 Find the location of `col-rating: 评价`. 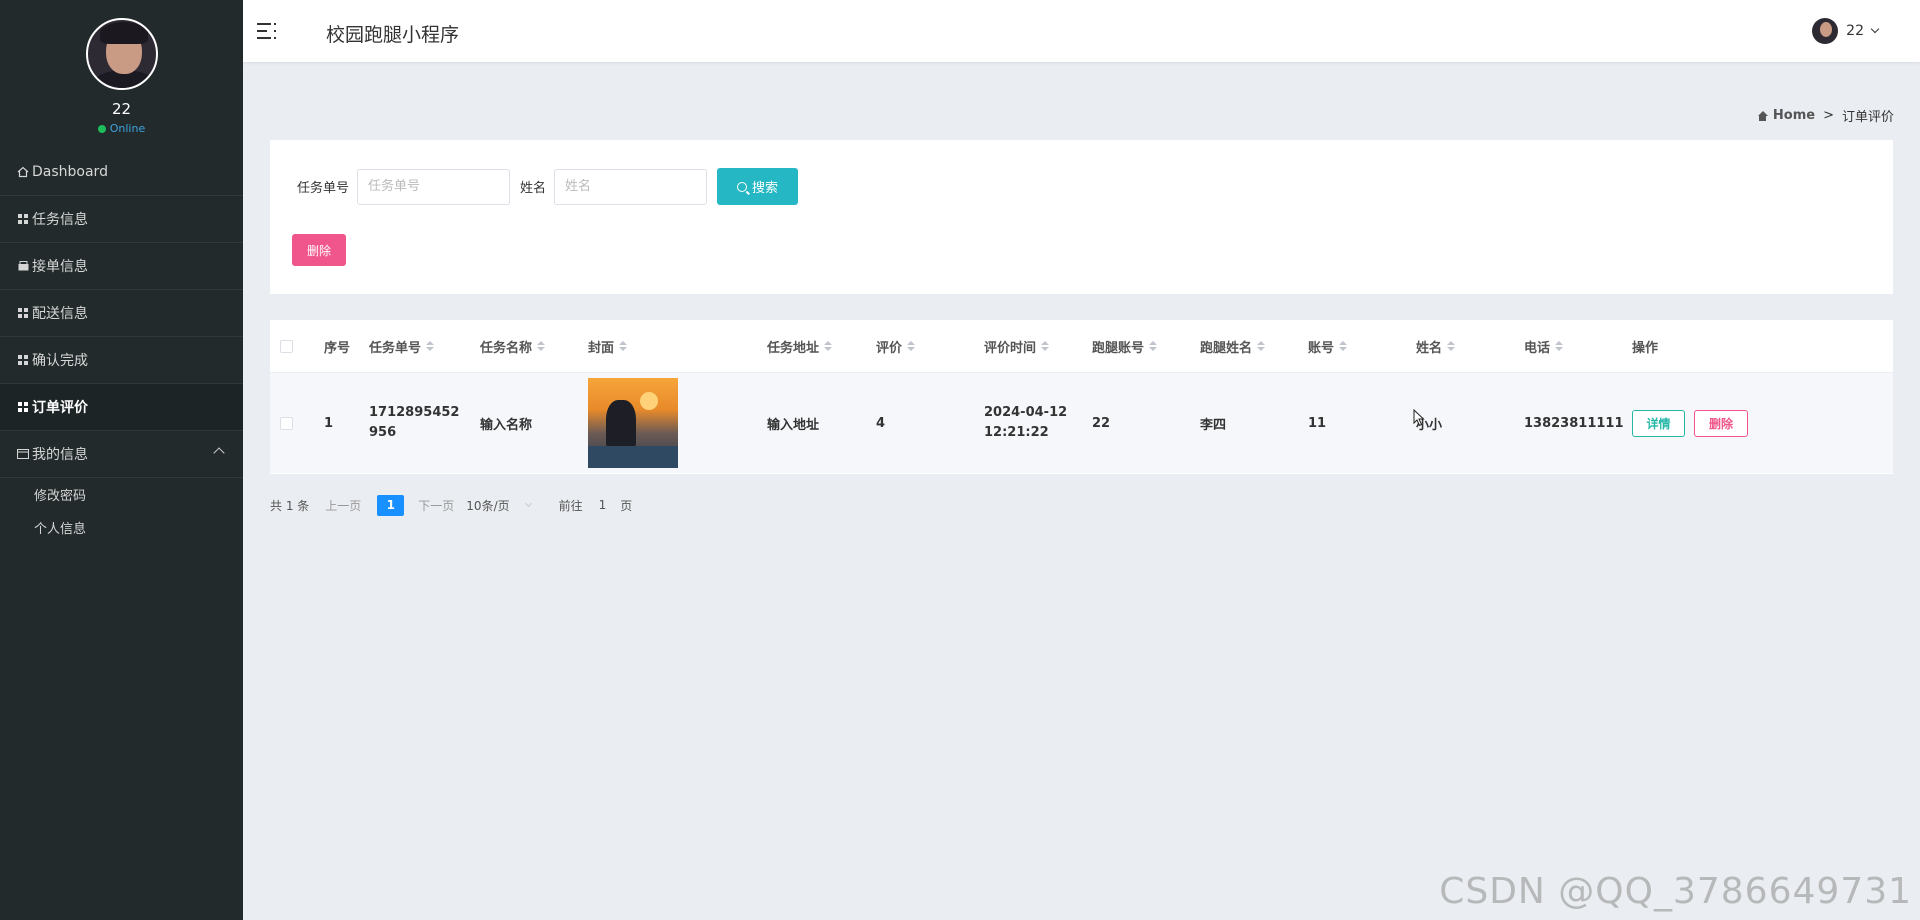

col-rating: 评价 is located at coordinates (896, 346).